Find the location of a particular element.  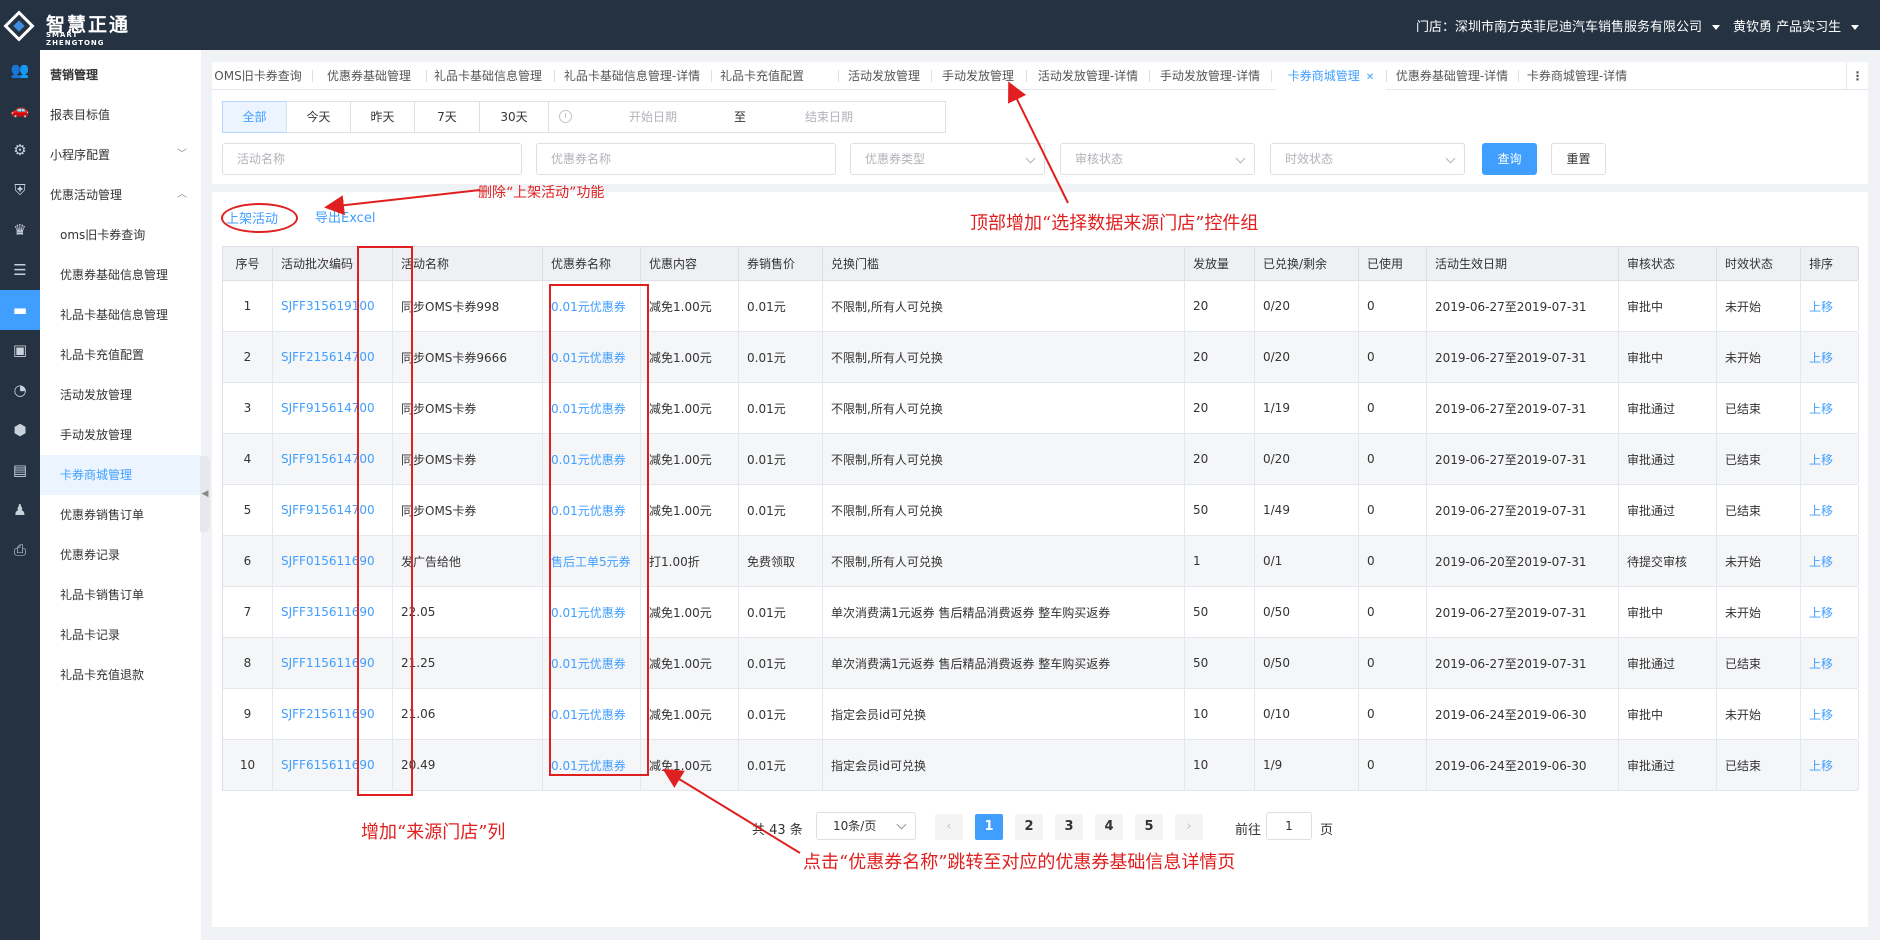

coupon-name-input: 优惠券名称 is located at coordinates (686, 159).